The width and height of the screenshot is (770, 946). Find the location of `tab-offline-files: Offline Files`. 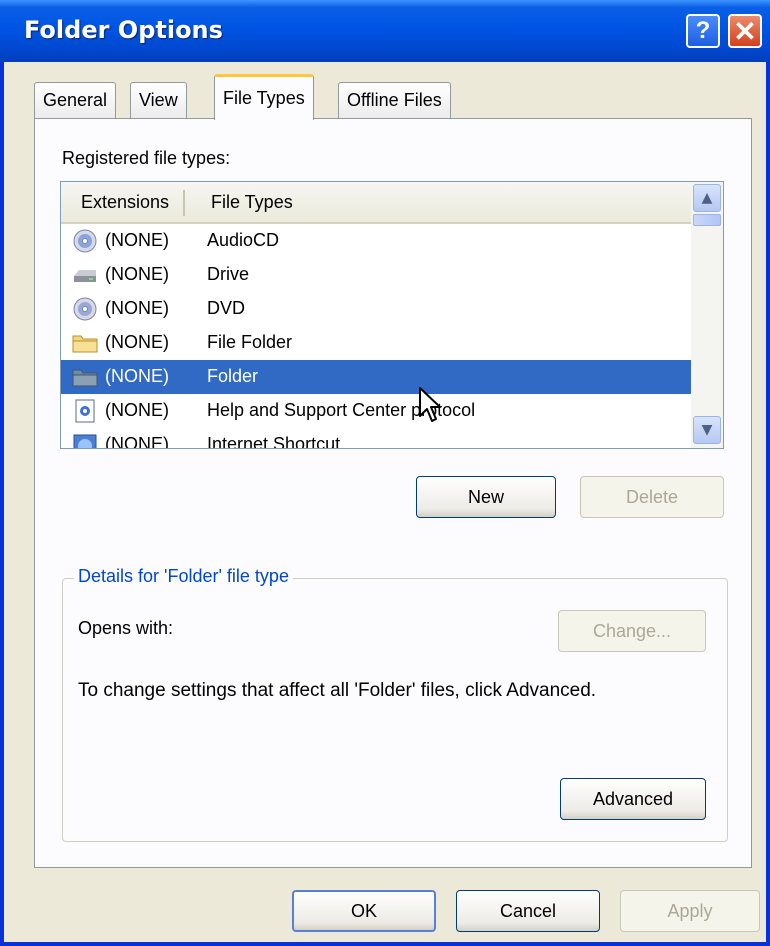

tab-offline-files: Offline Files is located at coordinates (394, 100).